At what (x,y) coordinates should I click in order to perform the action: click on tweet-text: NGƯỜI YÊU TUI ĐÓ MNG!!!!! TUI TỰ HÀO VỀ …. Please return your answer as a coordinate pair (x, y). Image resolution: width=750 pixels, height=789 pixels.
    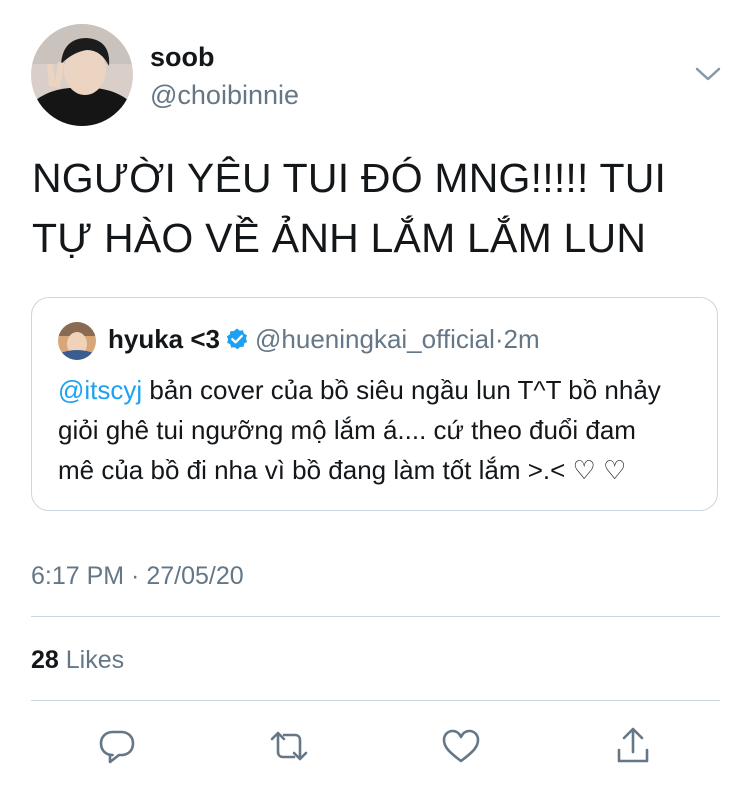
    Looking at the image, I should click on (377, 208).